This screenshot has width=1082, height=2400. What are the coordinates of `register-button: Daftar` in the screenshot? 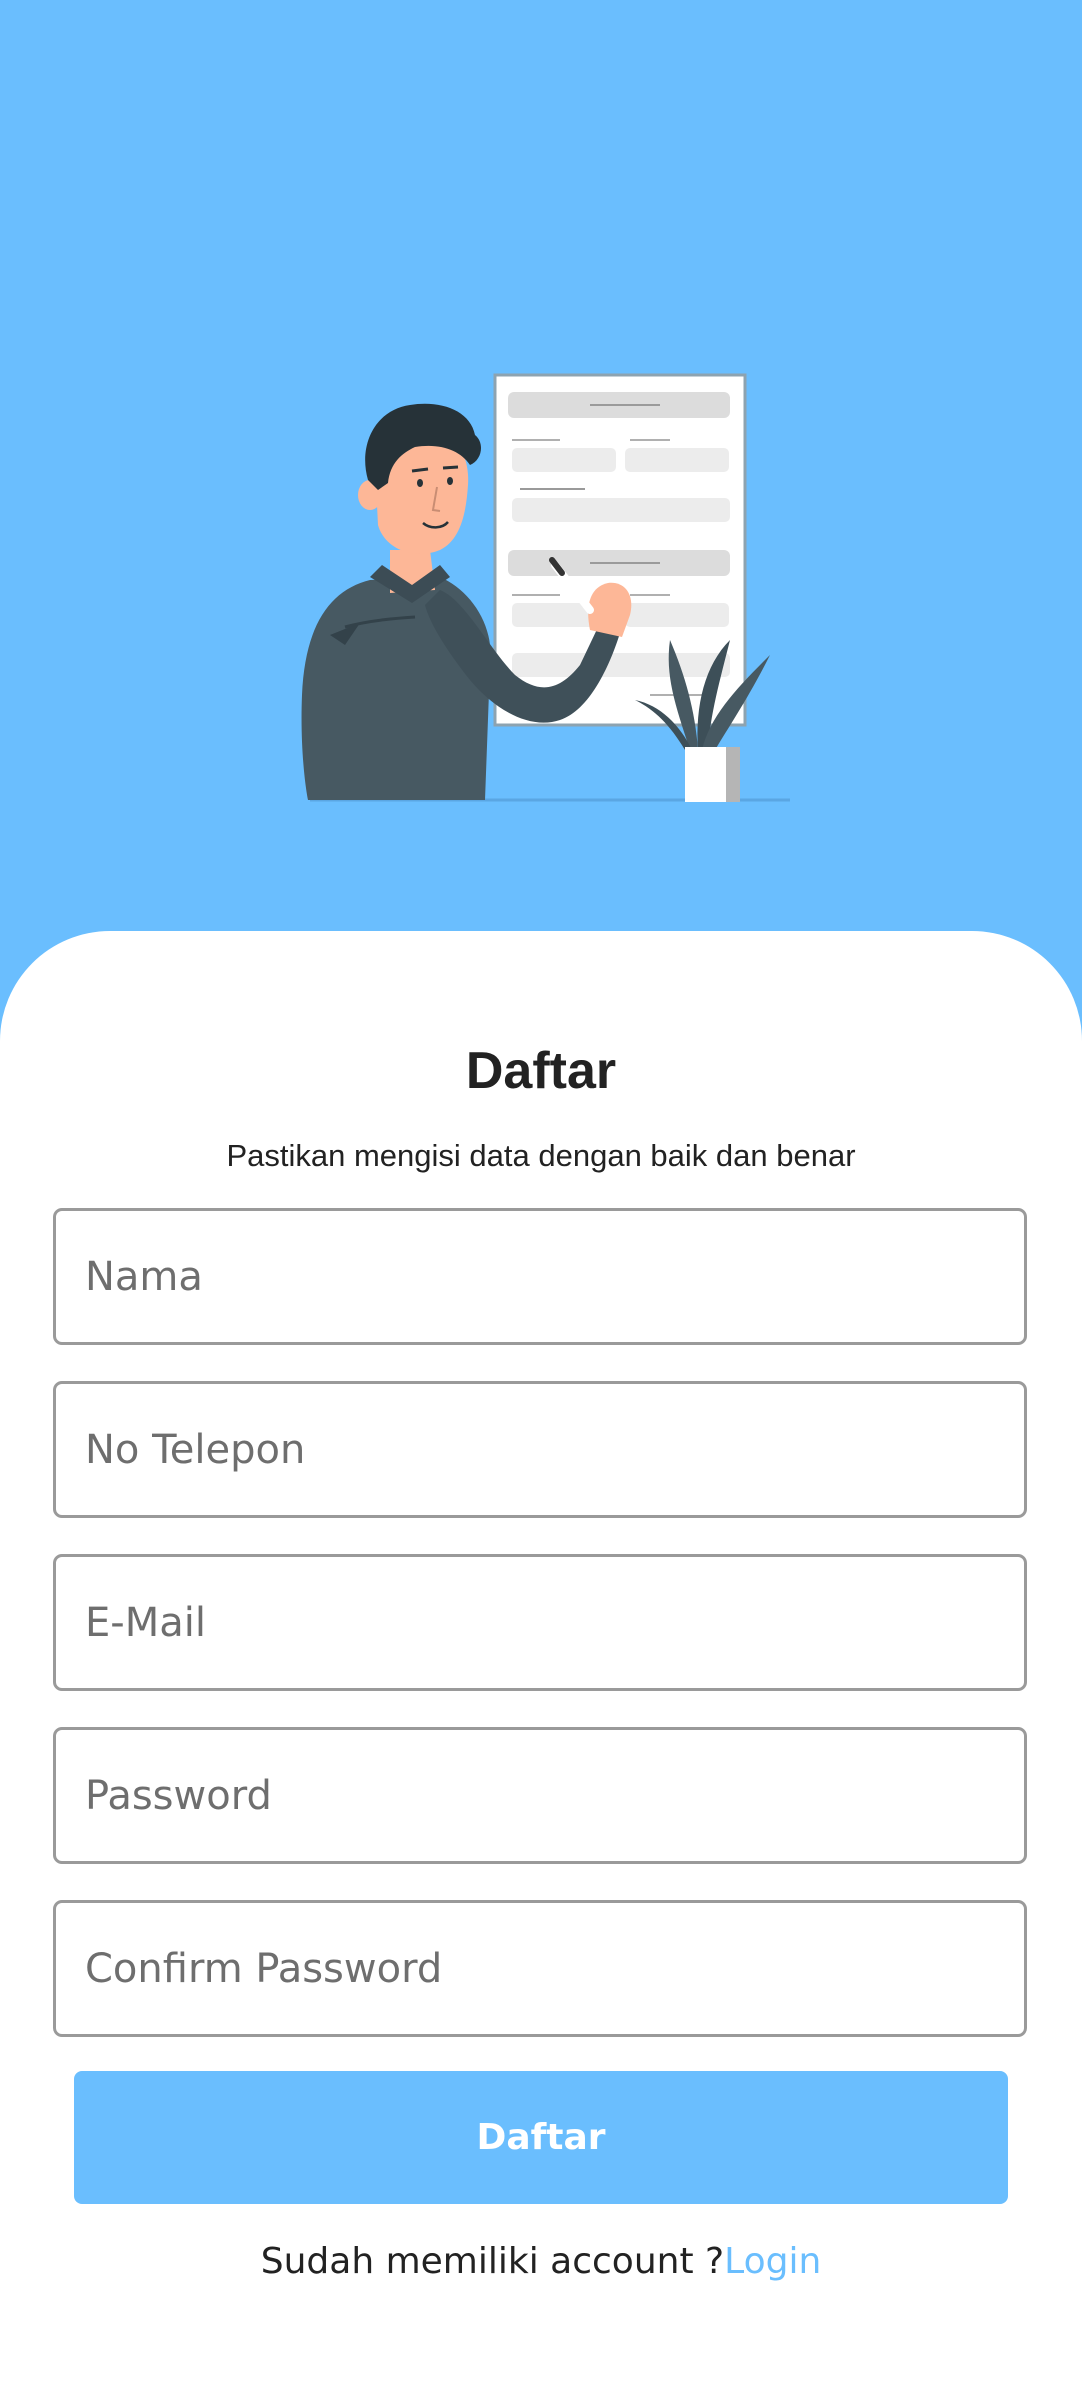 It's located at (541, 2137).